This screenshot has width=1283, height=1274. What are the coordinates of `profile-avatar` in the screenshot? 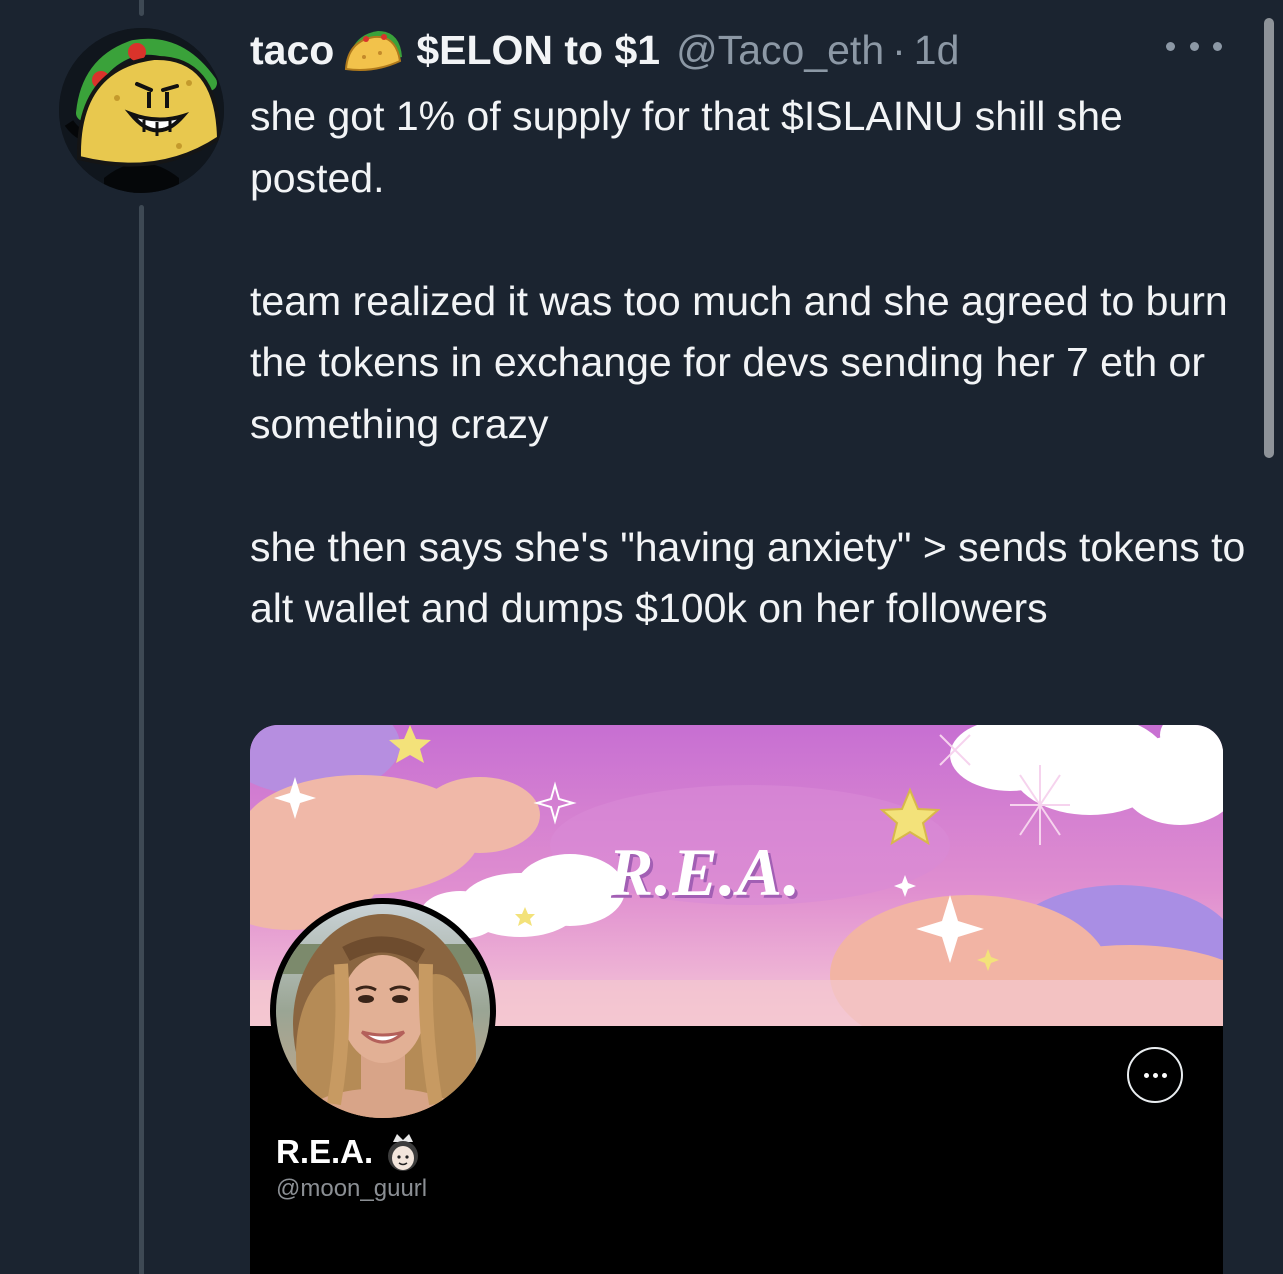 It's located at (383, 1011).